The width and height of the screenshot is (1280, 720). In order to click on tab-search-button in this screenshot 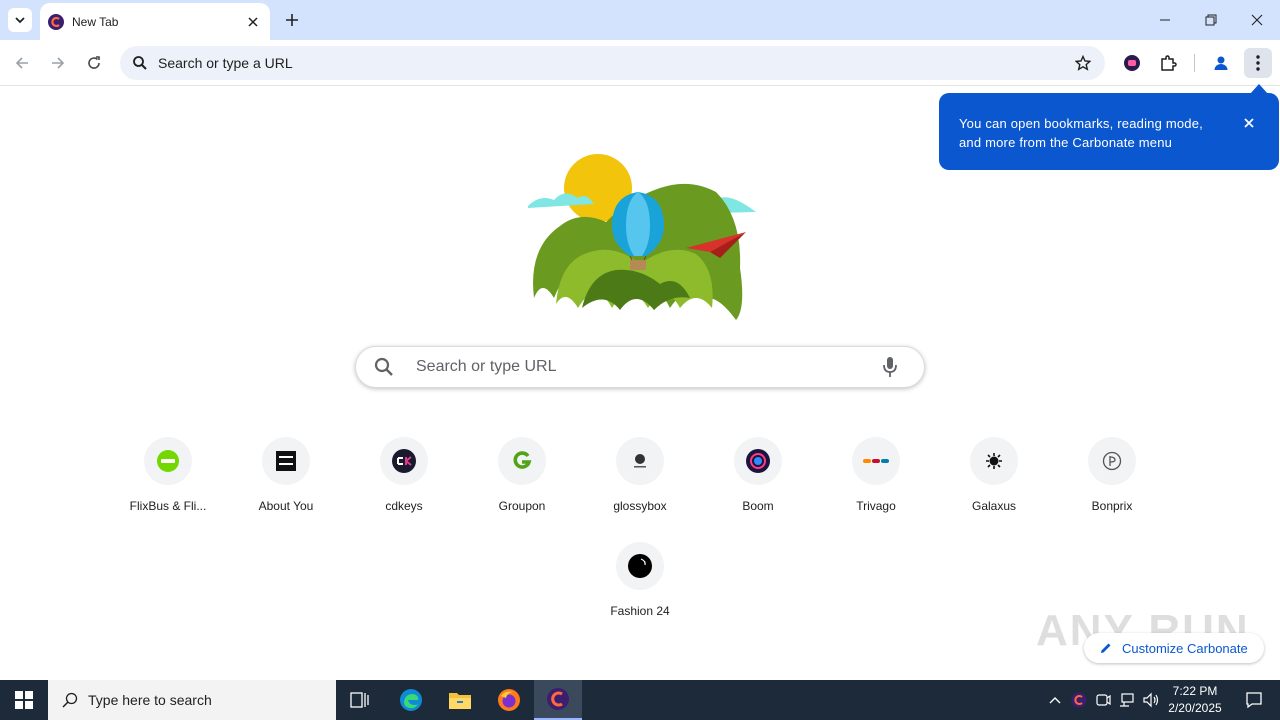, I will do `click(20, 20)`.